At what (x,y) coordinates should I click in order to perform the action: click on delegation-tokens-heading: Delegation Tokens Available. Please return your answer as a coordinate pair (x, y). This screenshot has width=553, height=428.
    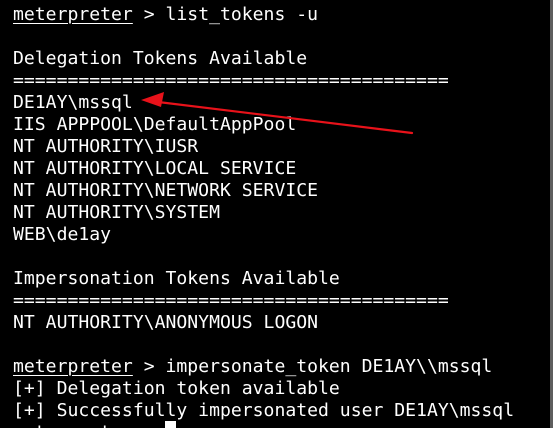
    Looking at the image, I should click on (160, 58).